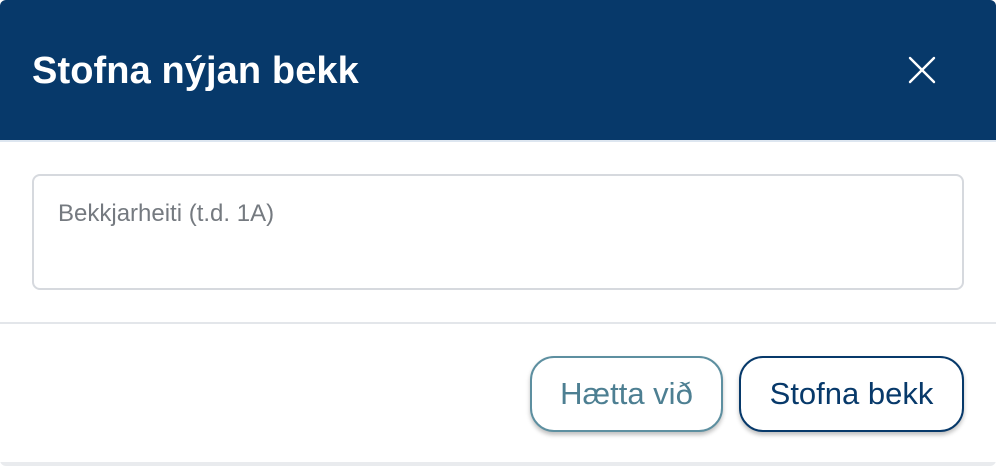 The width and height of the screenshot is (996, 466). I want to click on class-name-input, so click(498, 214).